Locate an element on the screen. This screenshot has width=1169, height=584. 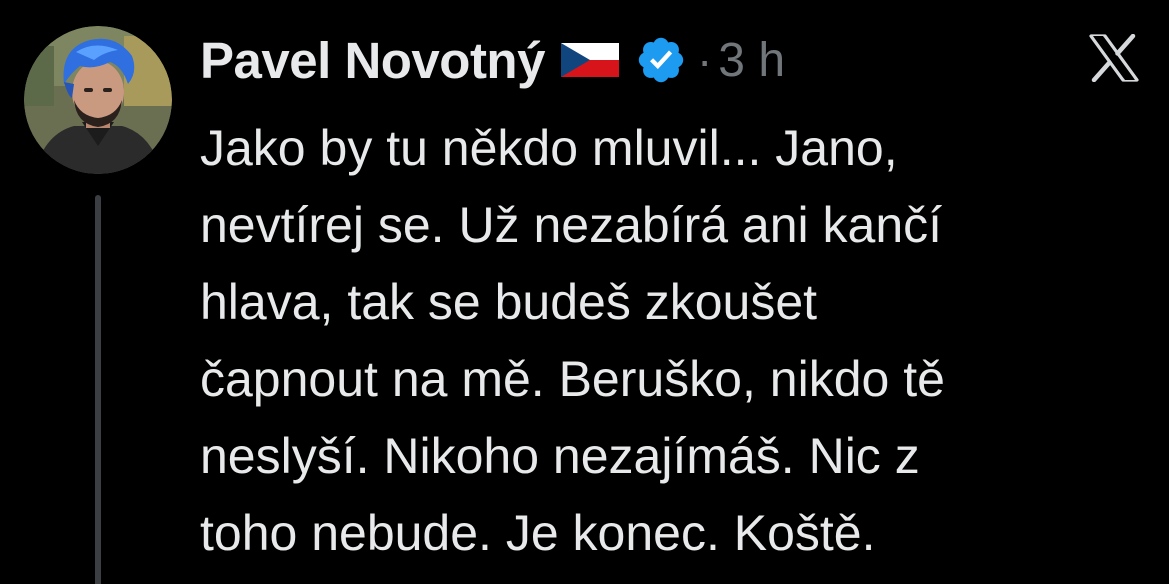
tweet-text-line: toho nebude. Je konec. Koště. is located at coordinates (538, 533).